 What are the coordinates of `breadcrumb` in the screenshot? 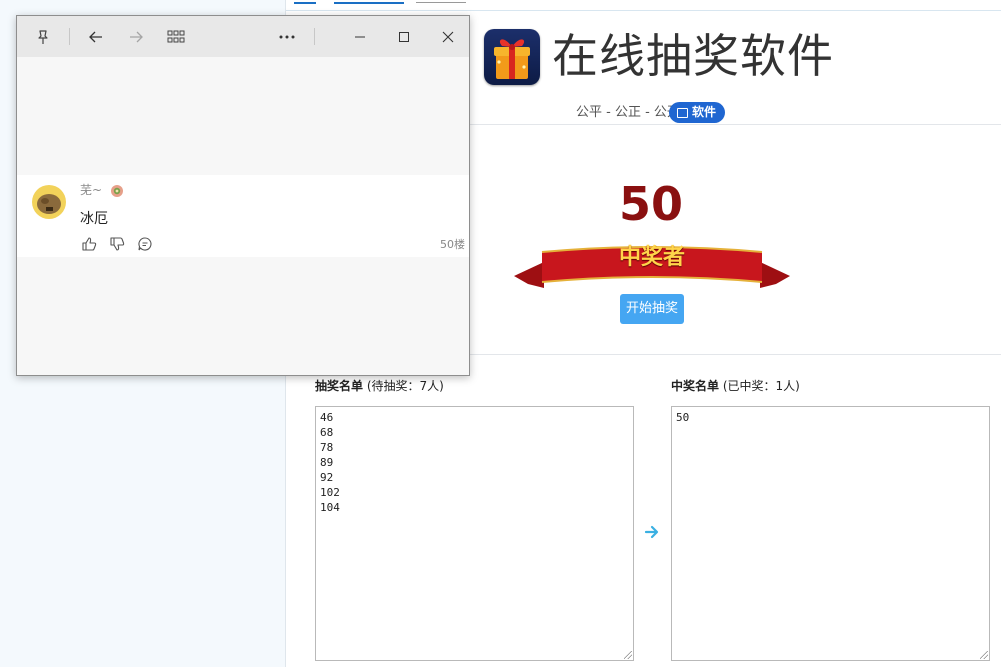 It's located at (643, 5).